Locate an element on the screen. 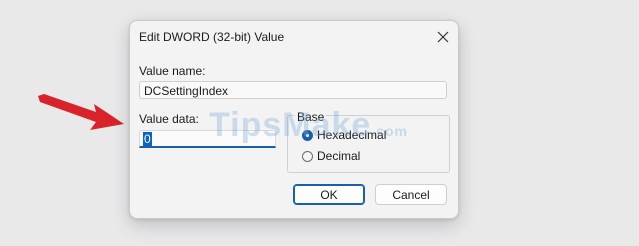 This screenshot has height=246, width=639. cancel-button: Cancel is located at coordinates (411, 194).